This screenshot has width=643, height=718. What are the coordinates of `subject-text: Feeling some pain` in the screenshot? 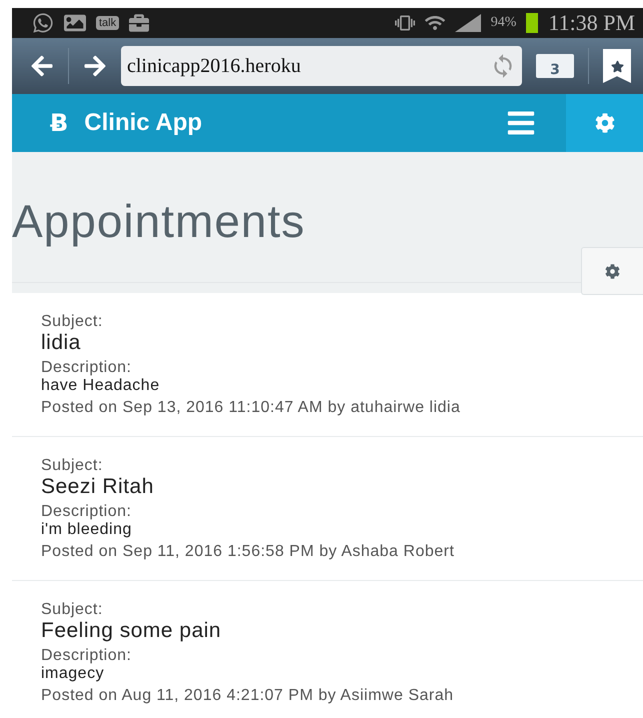 It's located at (131, 631).